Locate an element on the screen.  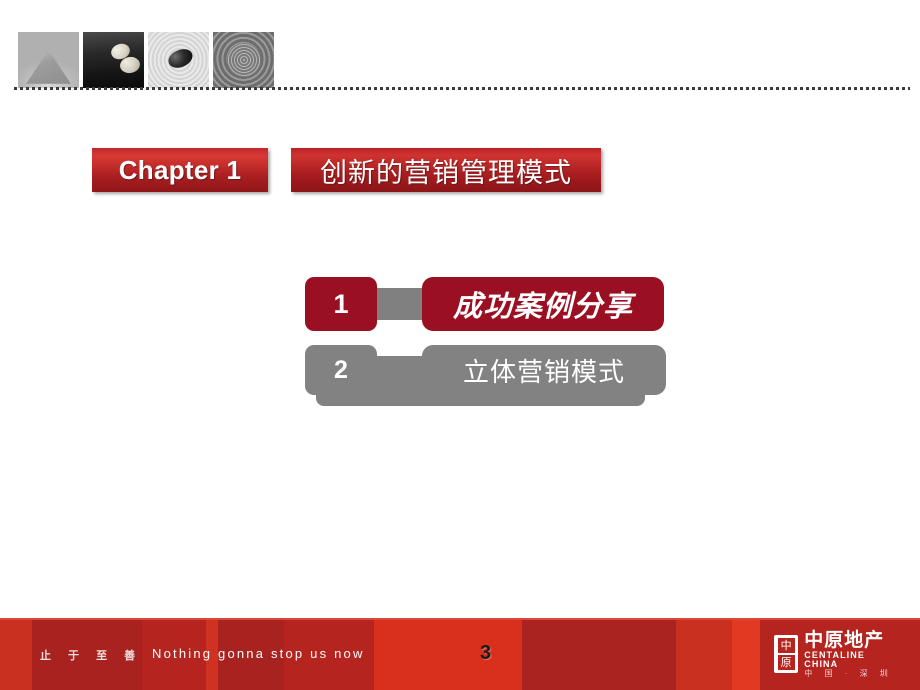
footer-top-rule is located at coordinates (460, 619).